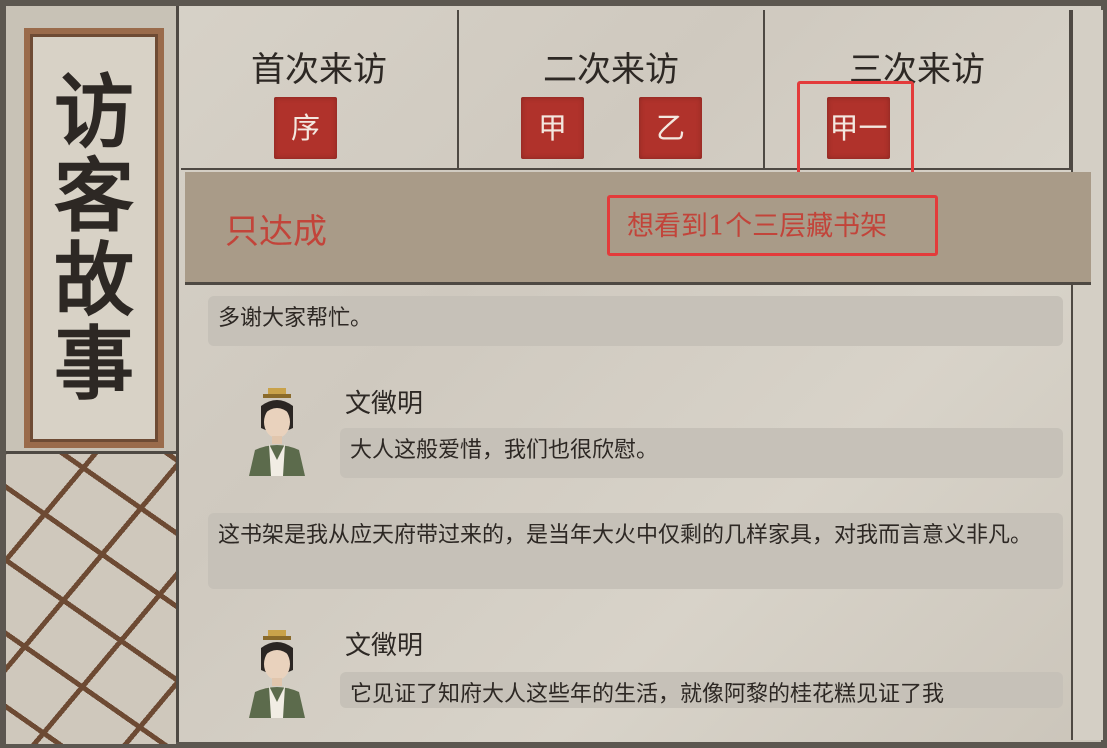 The image size is (1107, 748). I want to click on dialog-line: 多谢大家帮忙。, so click(635, 321).